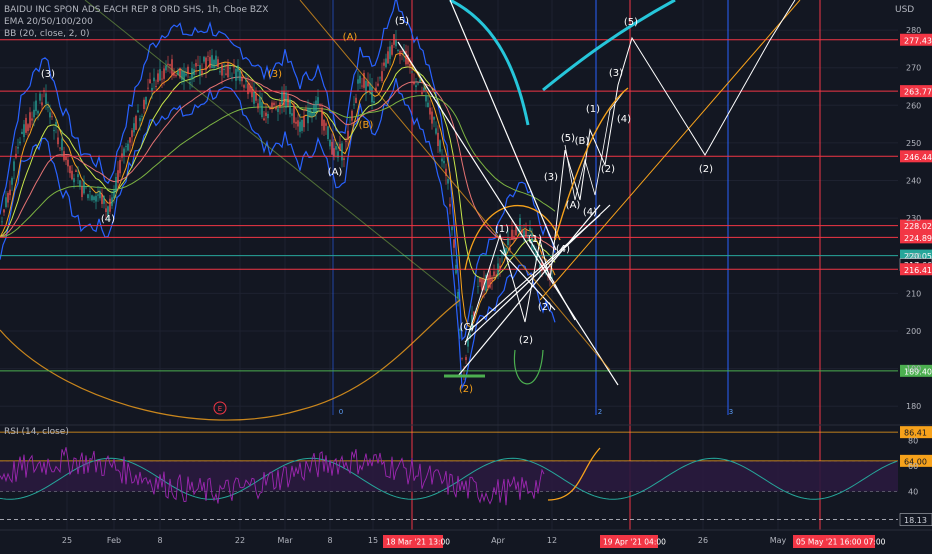 Image resolution: width=932 pixels, height=554 pixels. Describe the element at coordinates (114, 540) in the screenshot. I see `x-tick-label: Feb` at that location.